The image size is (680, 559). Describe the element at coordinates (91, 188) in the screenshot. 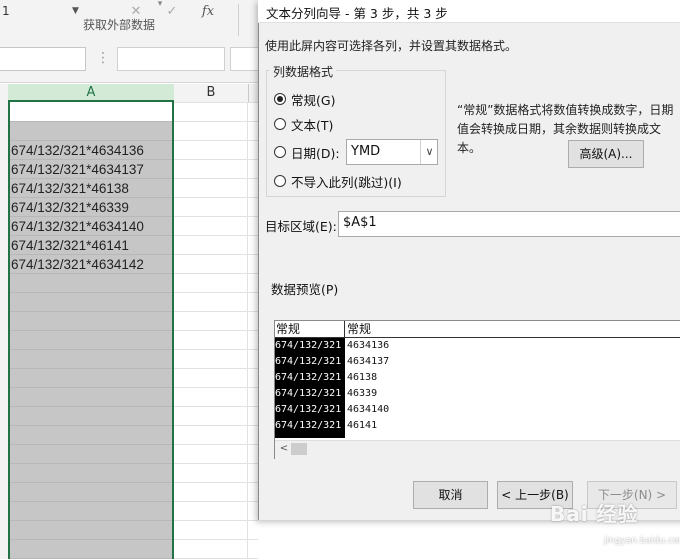

I see `cell-a5: 674/132/321*46138` at that location.